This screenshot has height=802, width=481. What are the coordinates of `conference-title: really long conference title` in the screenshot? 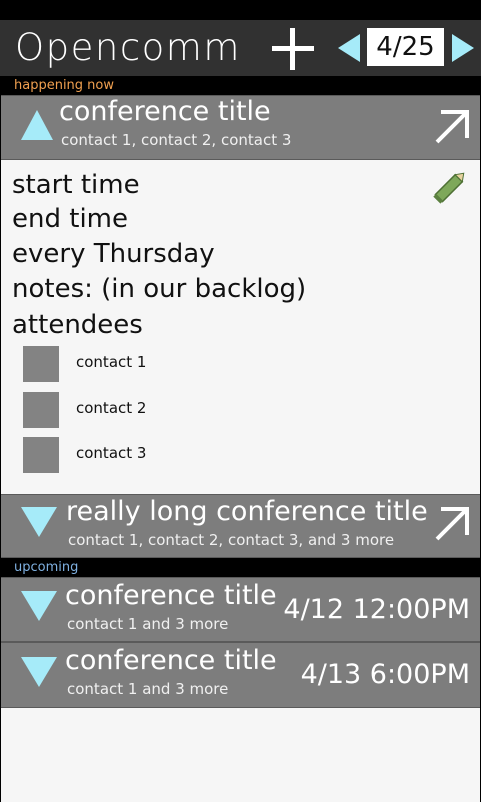 It's located at (247, 511).